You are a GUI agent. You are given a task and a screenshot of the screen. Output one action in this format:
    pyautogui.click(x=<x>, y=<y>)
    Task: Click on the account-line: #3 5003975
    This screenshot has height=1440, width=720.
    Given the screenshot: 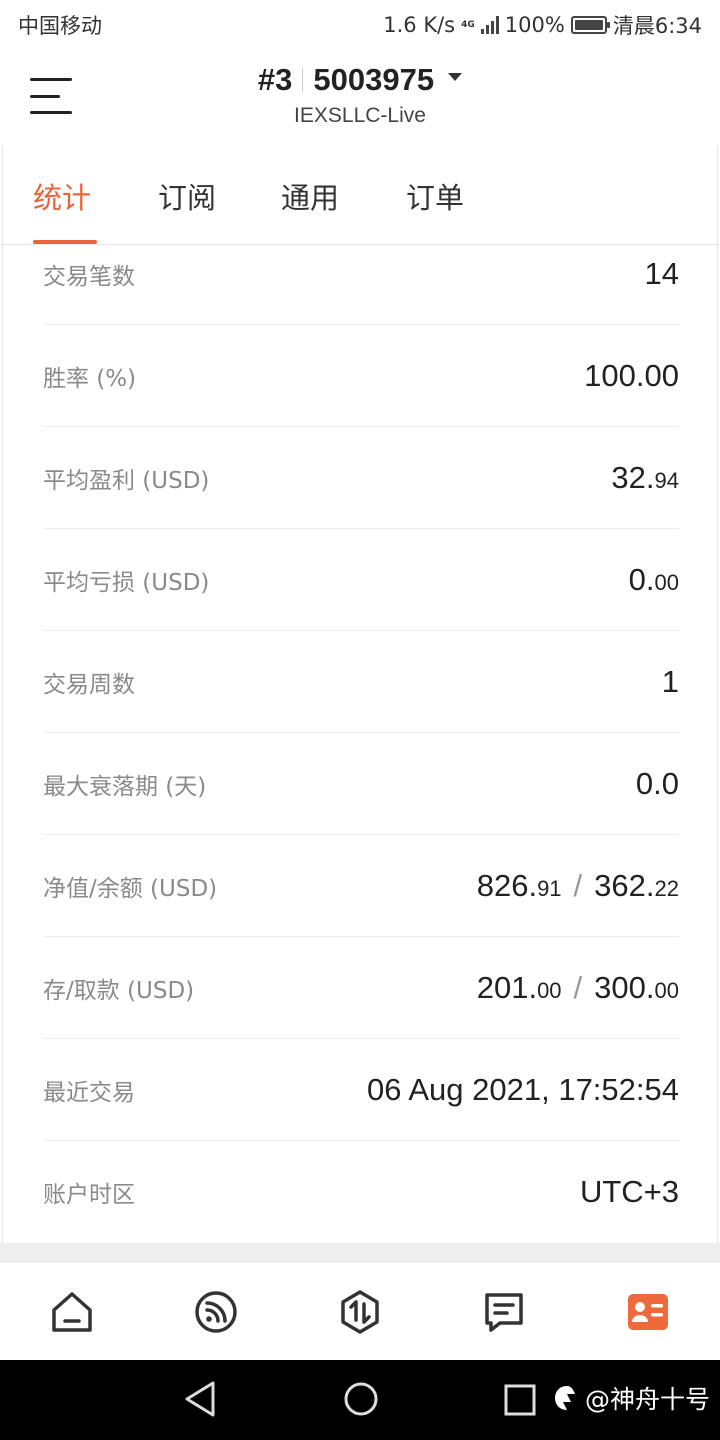 What is the action you would take?
    pyautogui.click(x=360, y=80)
    